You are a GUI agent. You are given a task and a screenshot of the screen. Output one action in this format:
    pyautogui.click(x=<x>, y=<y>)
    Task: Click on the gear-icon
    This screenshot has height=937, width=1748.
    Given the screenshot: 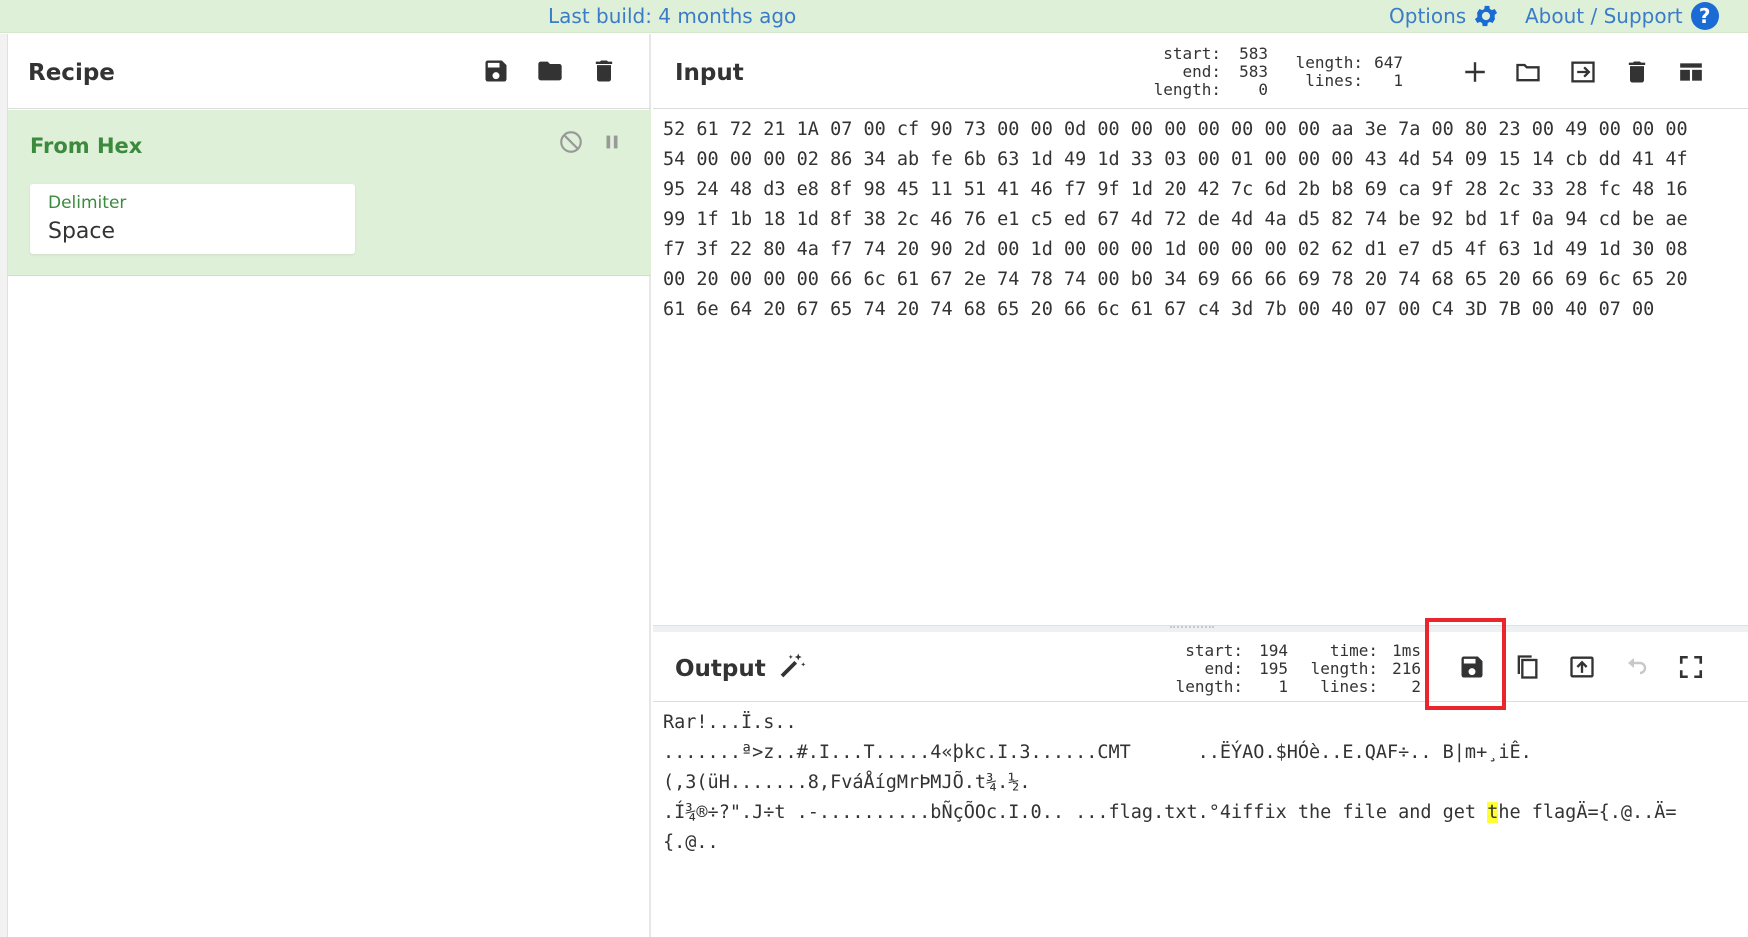 What is the action you would take?
    pyautogui.click(x=1486, y=16)
    